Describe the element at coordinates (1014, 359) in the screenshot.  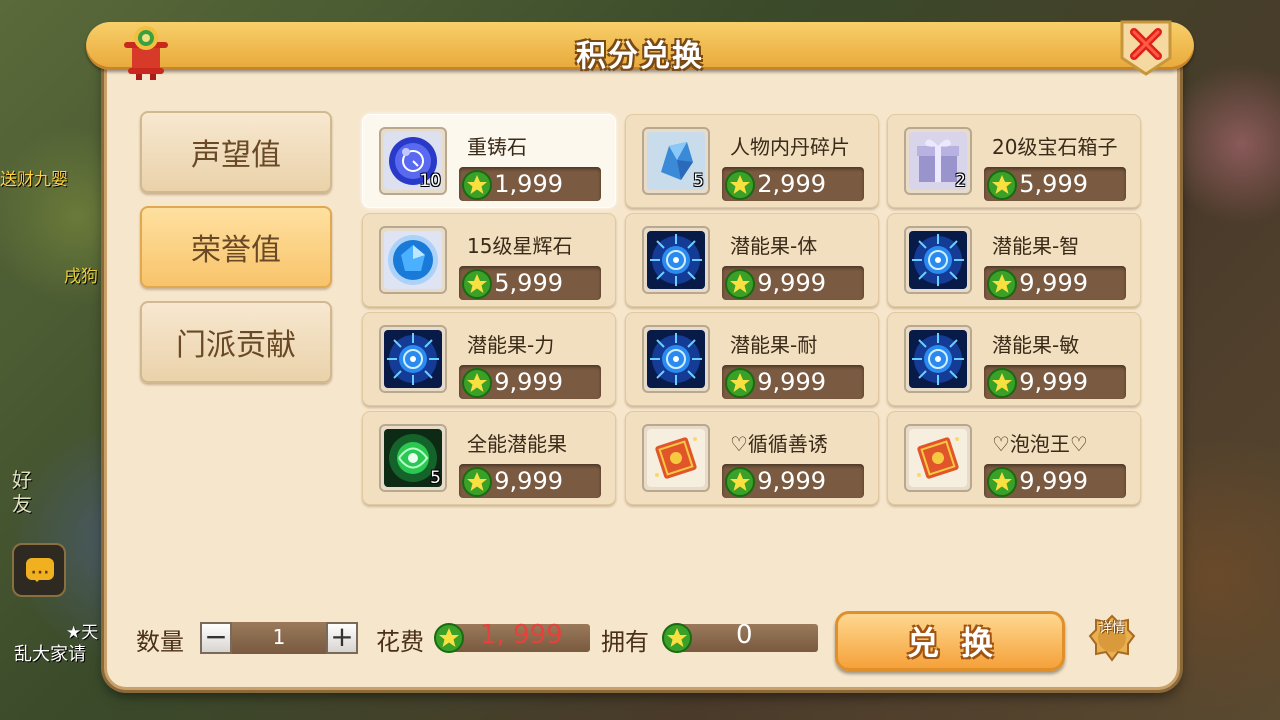
I see `item-card: 潜能果-敏 9,999` at that location.